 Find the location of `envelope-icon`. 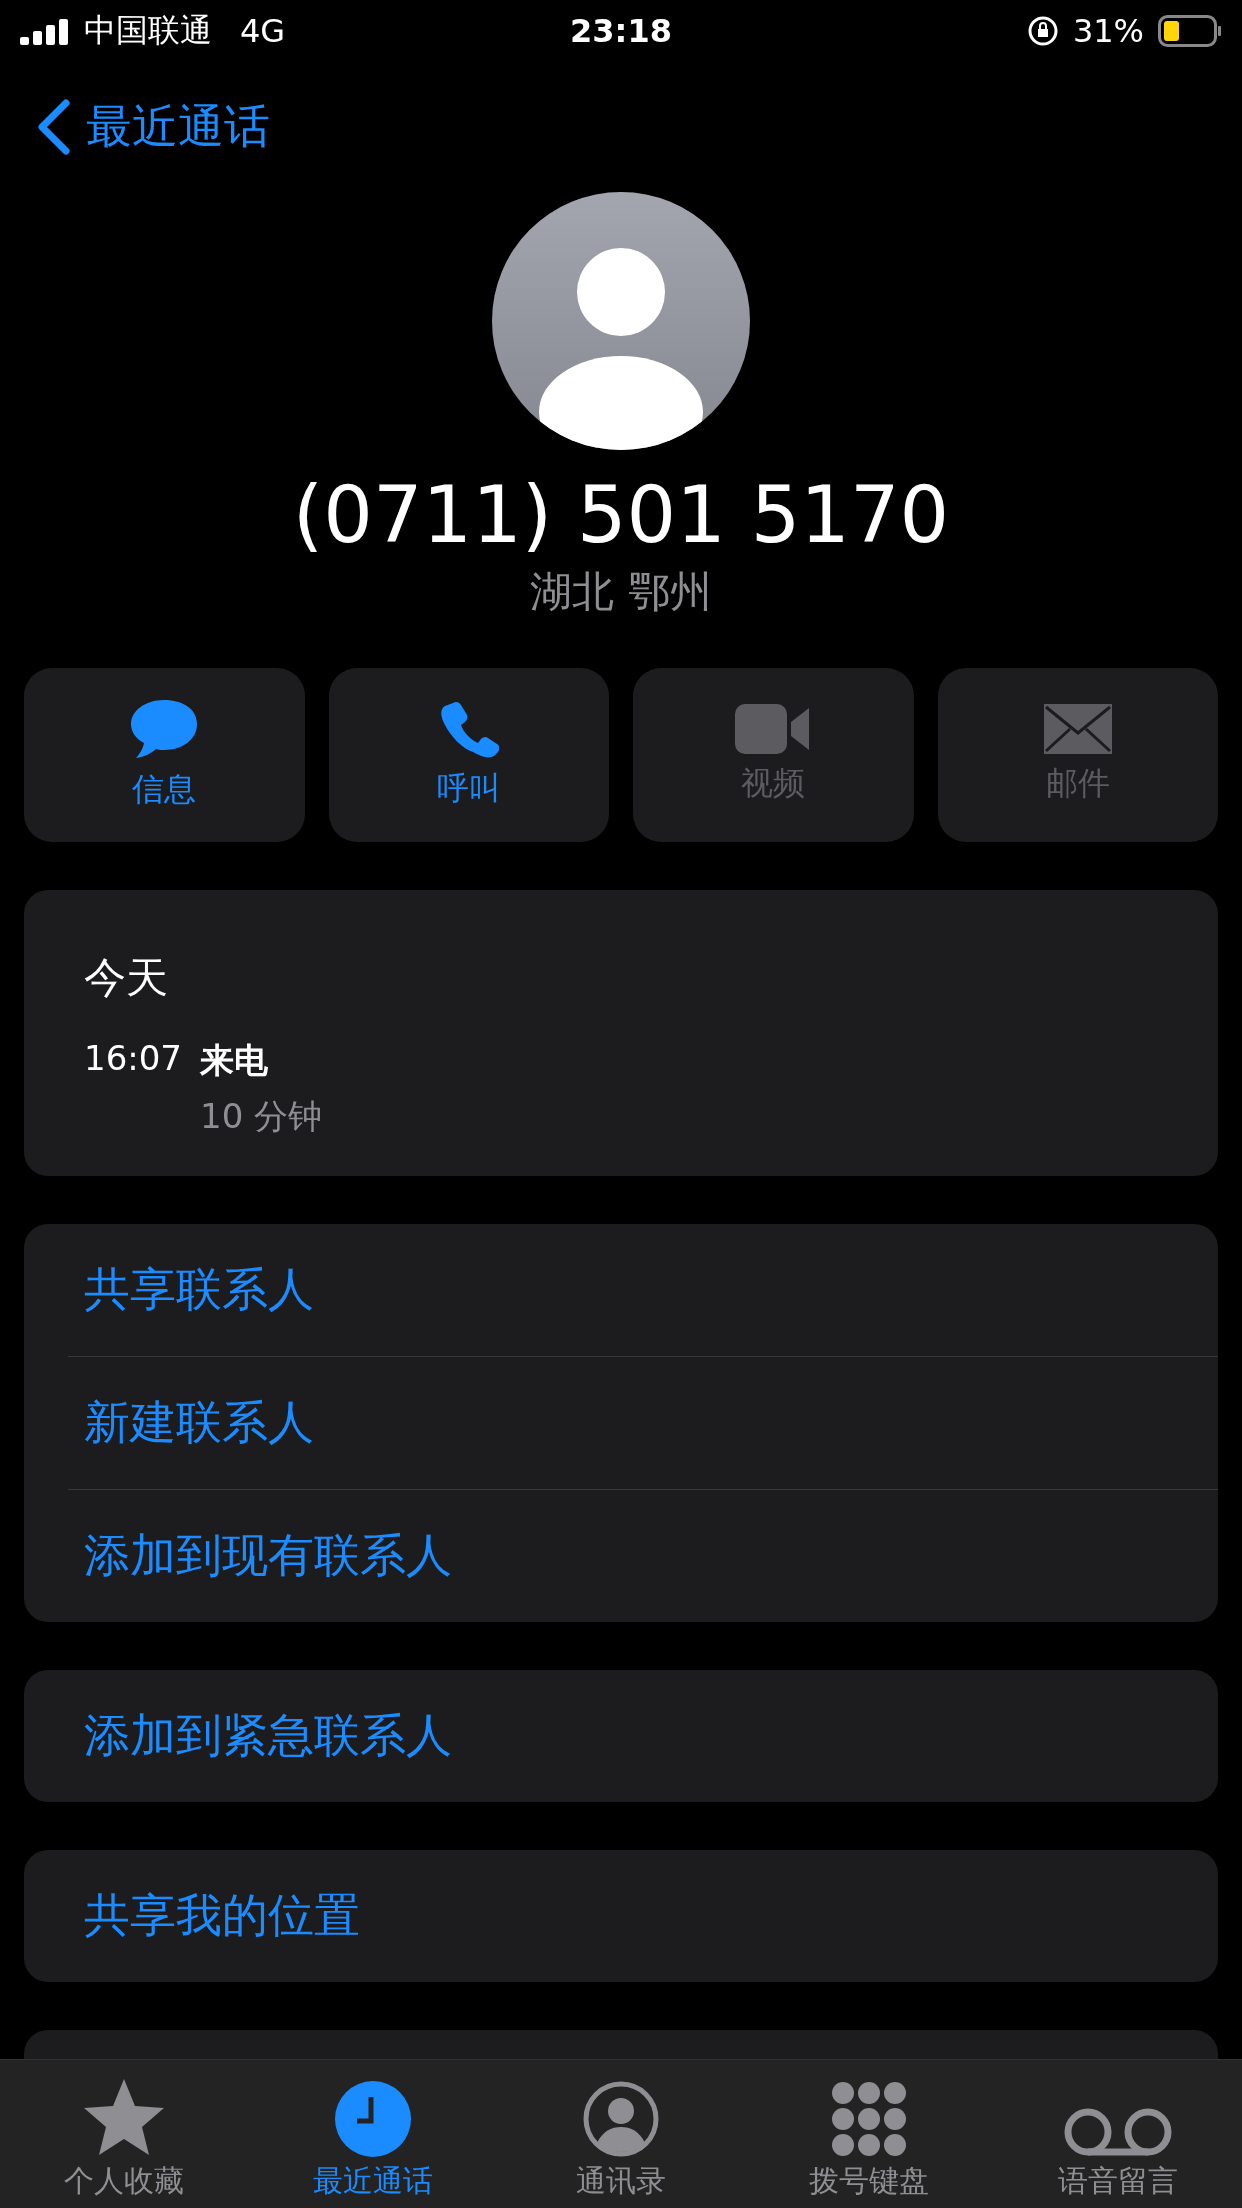

envelope-icon is located at coordinates (1077, 729).